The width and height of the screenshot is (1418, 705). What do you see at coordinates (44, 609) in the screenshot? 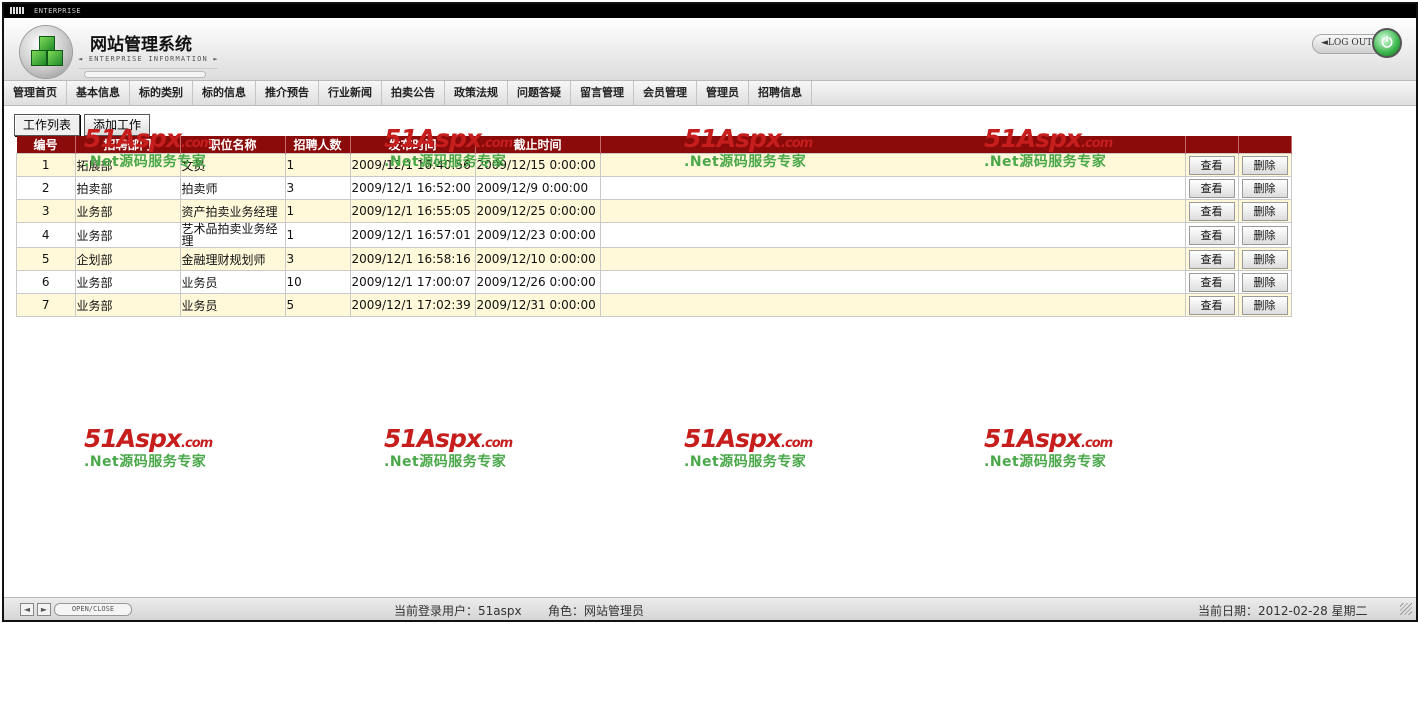
I see `right-arrow-icon: ►` at bounding box center [44, 609].